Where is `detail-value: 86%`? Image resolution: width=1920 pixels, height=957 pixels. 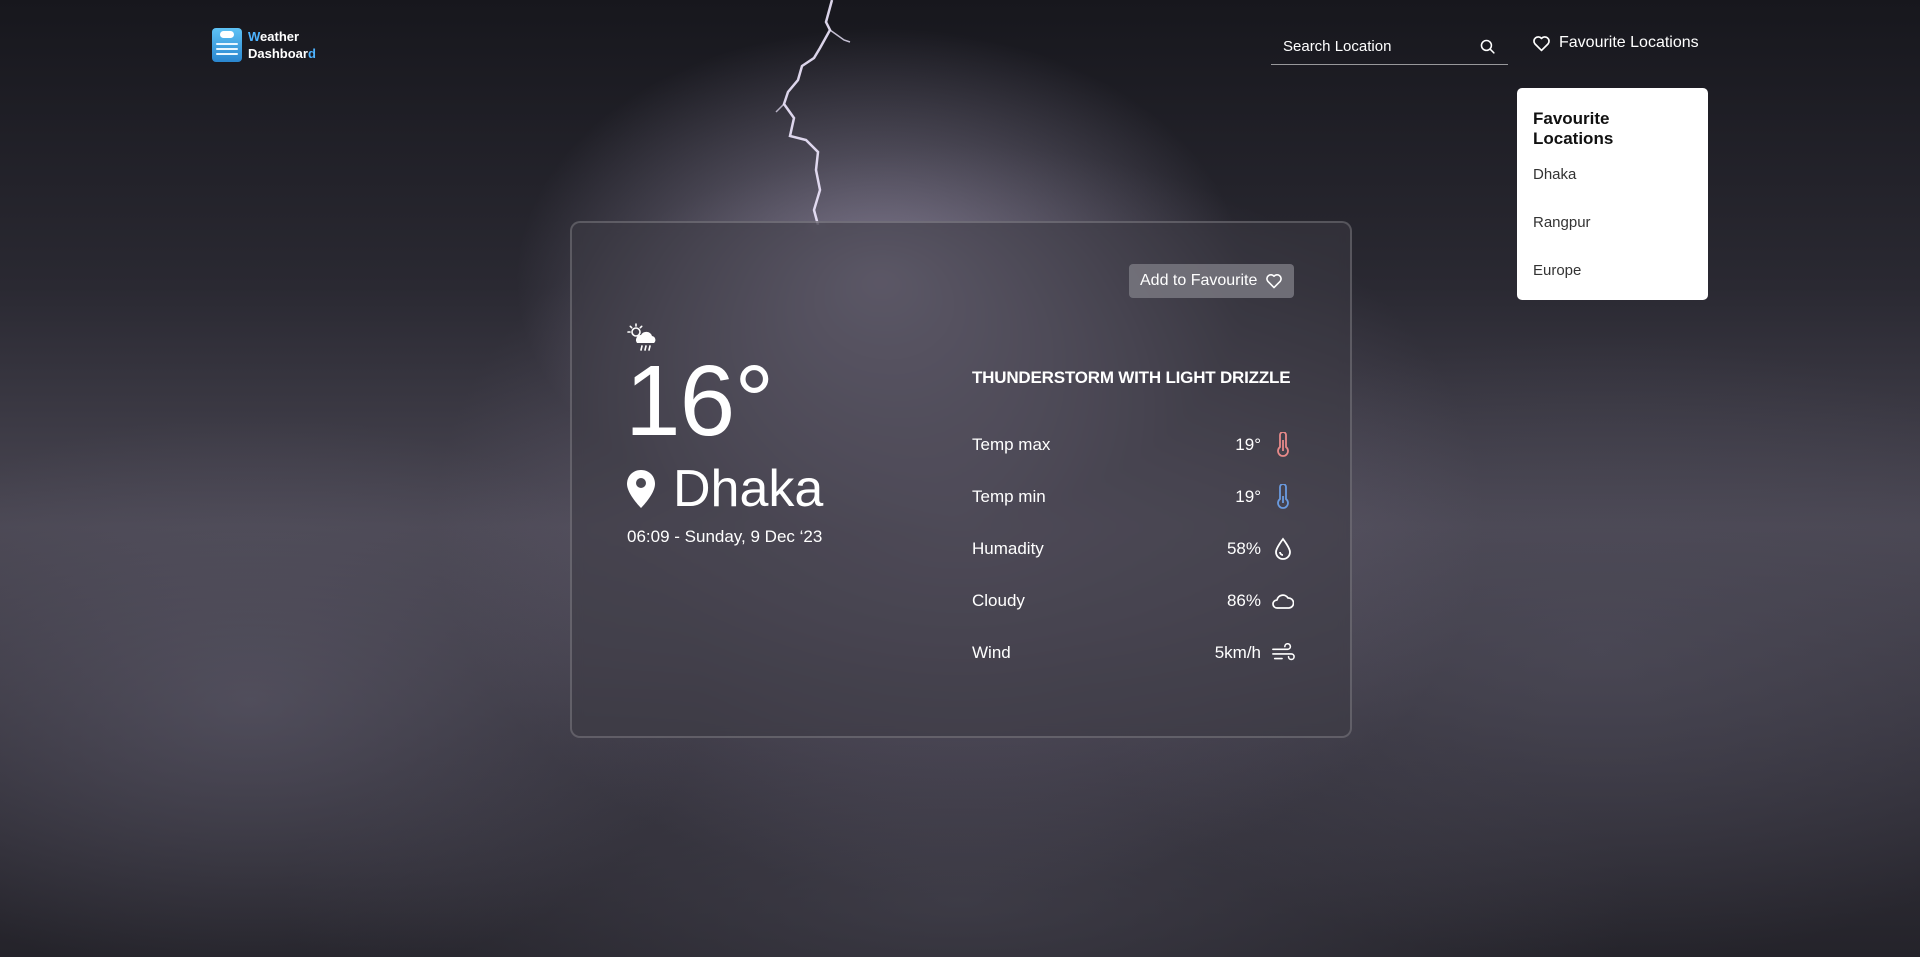
detail-value: 86% is located at coordinates (1243, 600).